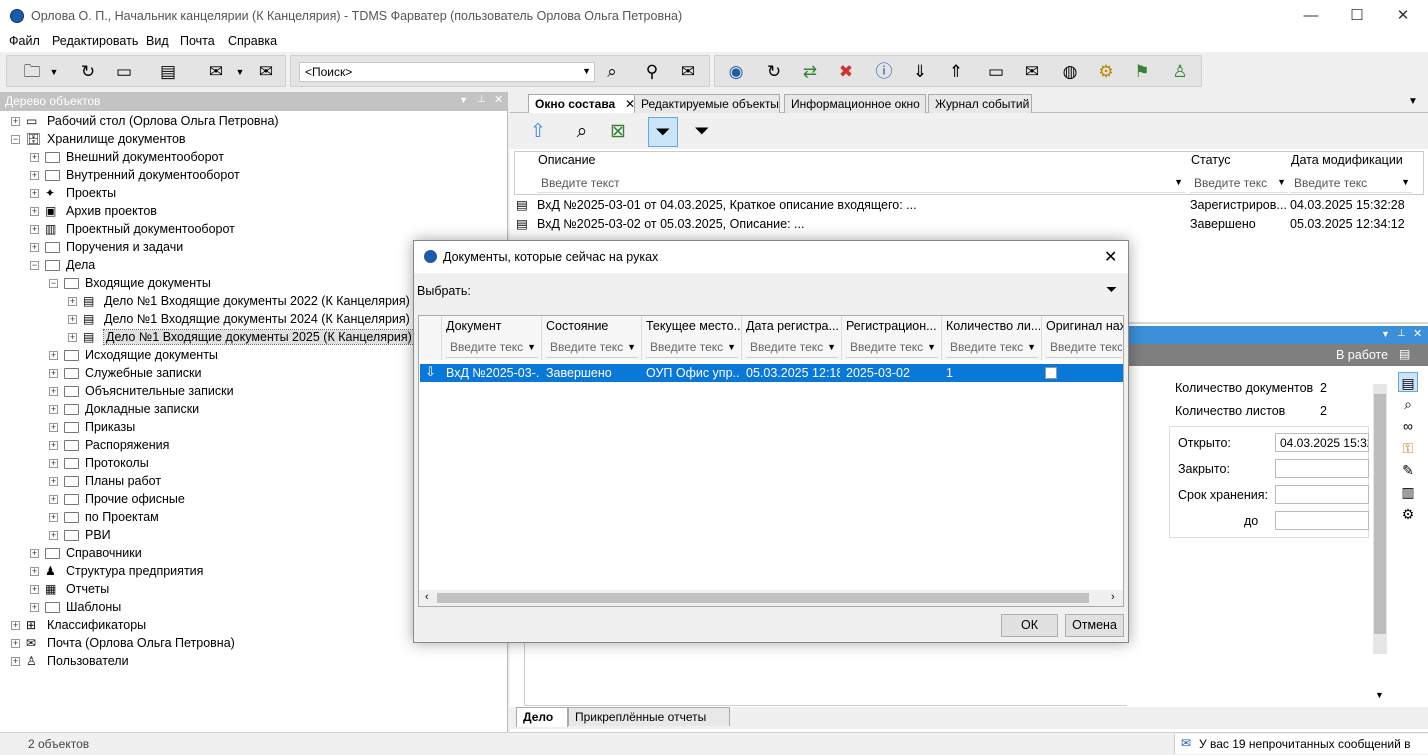 The height and width of the screenshot is (755, 1428). Describe the element at coordinates (1180, 72) in the screenshot. I see `user-icon: ♙` at that location.